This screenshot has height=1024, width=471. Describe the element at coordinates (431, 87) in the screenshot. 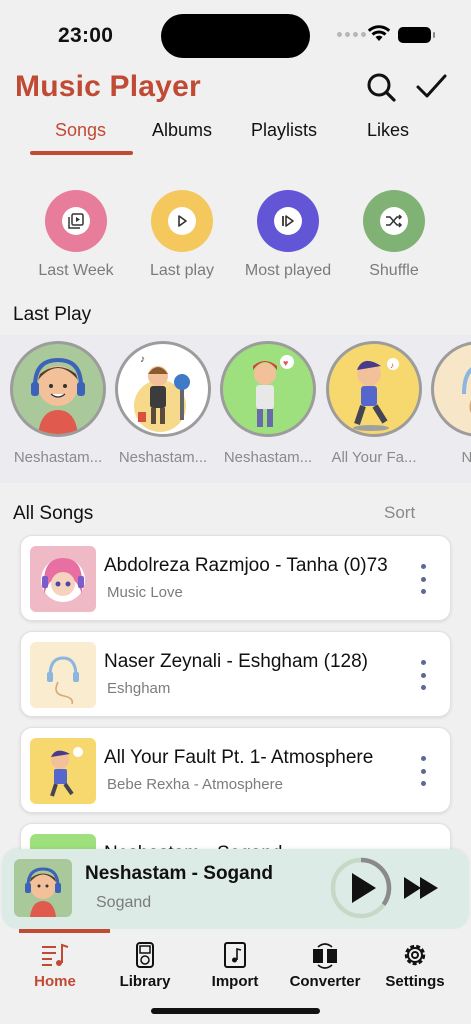

I see `checkmark-icon` at that location.